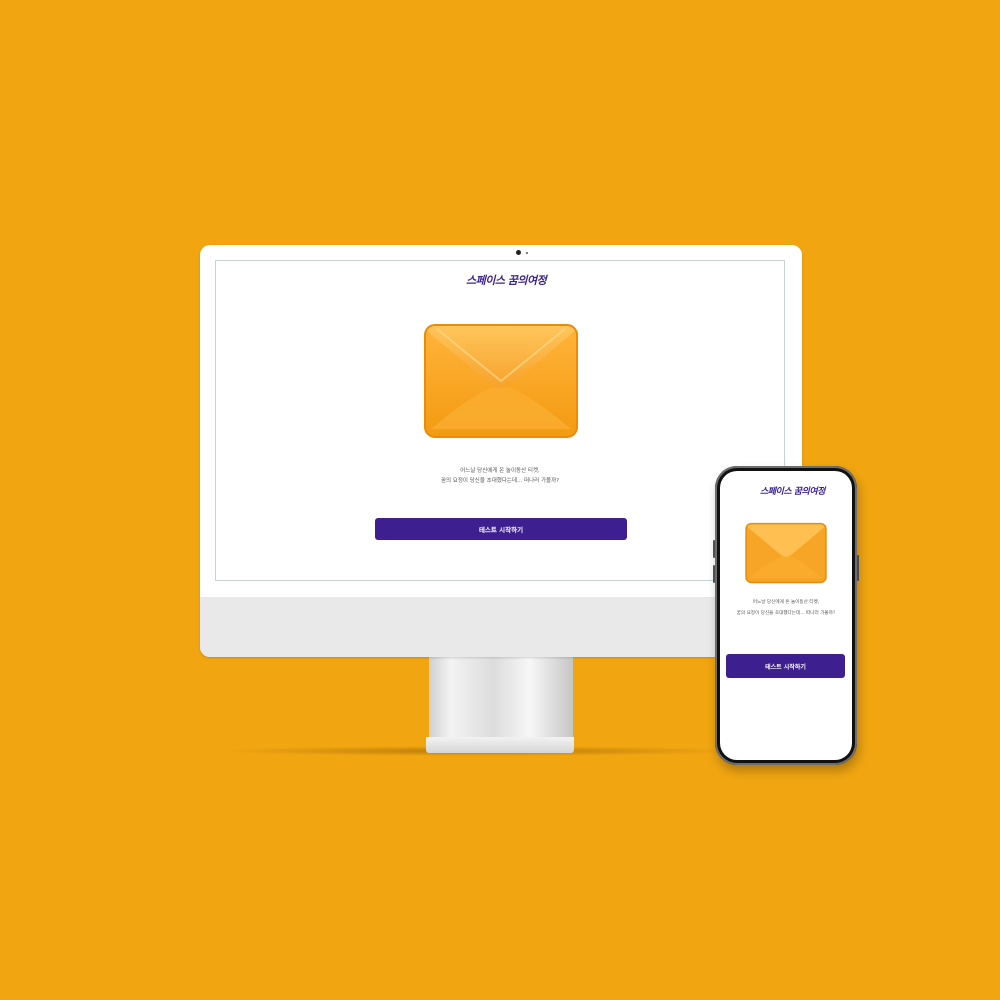 The width and height of the screenshot is (1000, 1000). I want to click on start-test-button-mobile: 테스트 시작하기, so click(785, 666).